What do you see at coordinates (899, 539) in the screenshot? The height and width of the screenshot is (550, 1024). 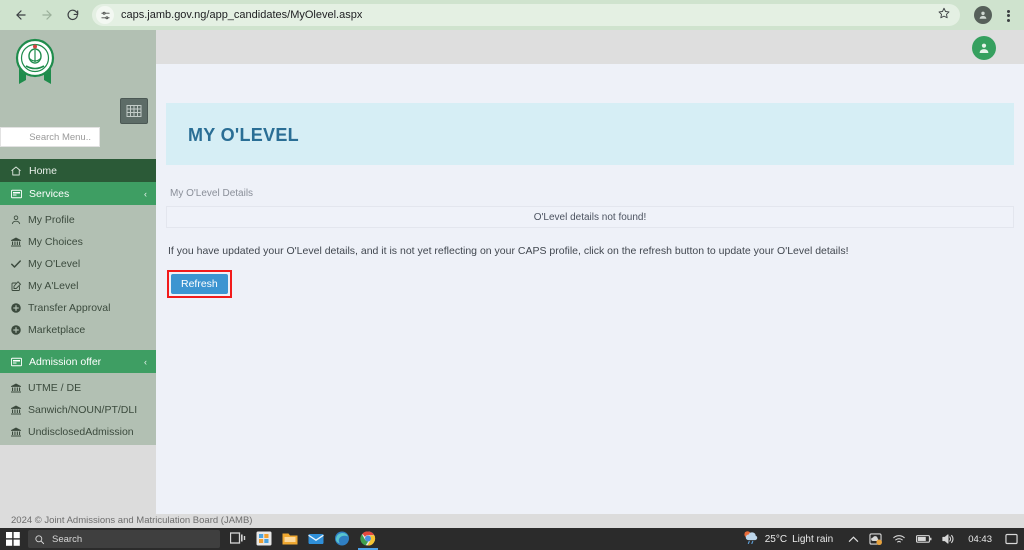 I see `wifi-icon` at bounding box center [899, 539].